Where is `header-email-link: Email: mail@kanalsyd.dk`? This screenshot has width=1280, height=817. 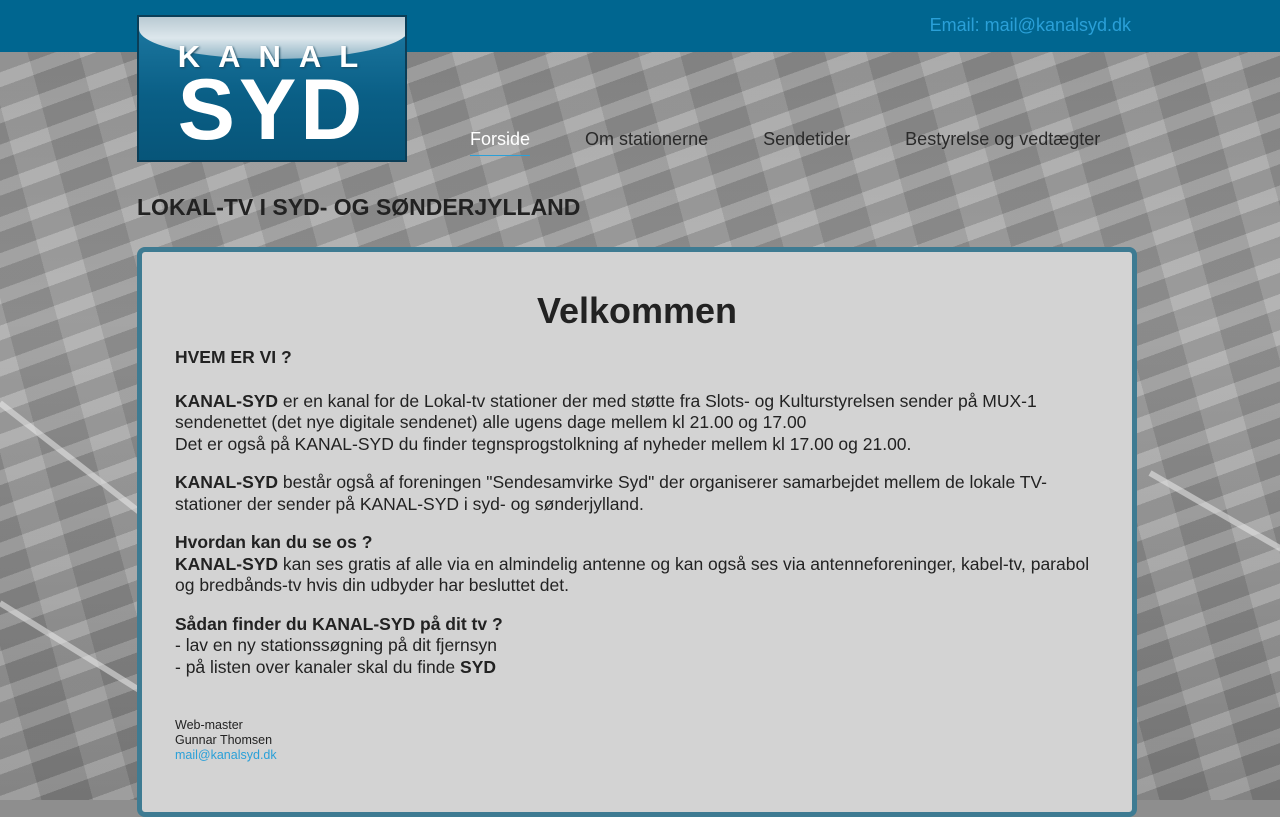
header-email-link: Email: mail@kanalsyd.dk is located at coordinates (1030, 25).